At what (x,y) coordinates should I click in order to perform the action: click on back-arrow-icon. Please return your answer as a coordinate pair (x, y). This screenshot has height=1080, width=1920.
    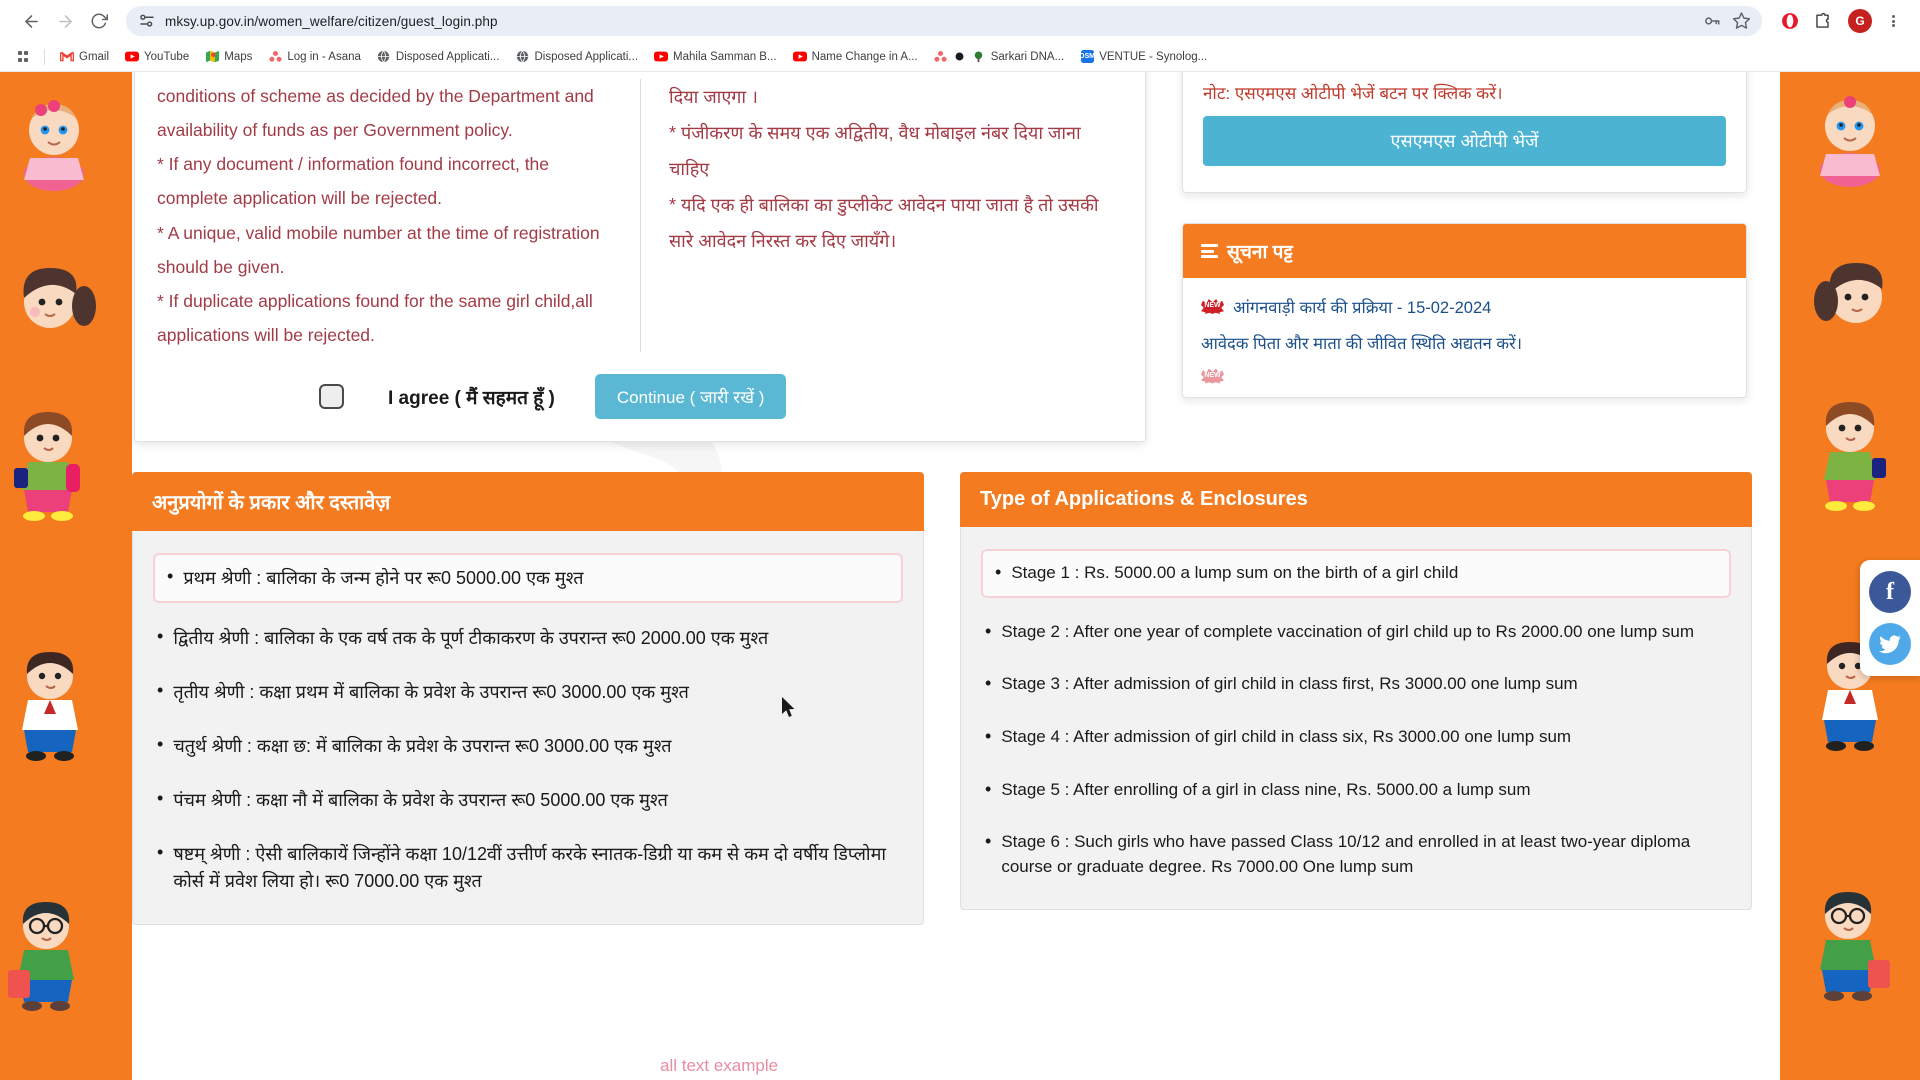
    Looking at the image, I should click on (31, 21).